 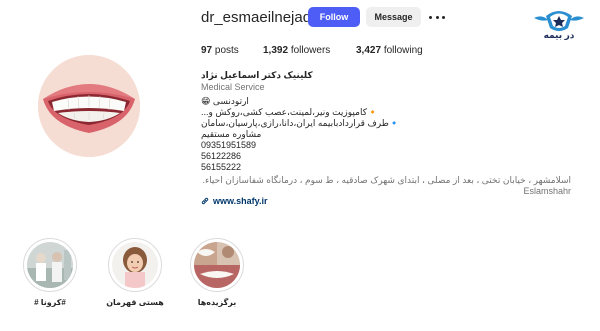 What do you see at coordinates (231, 134) in the screenshot?
I see `bio-line: مشاوره مستقیم` at bounding box center [231, 134].